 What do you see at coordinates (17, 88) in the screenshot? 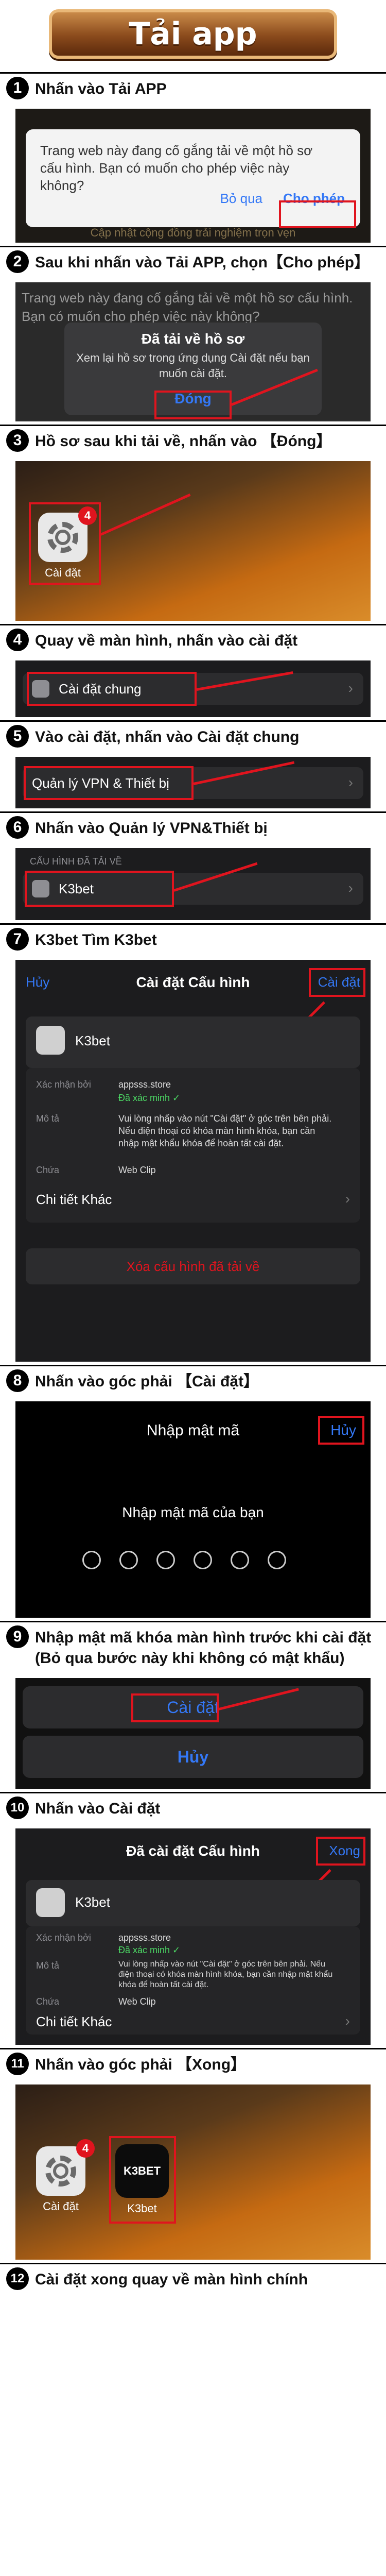
I see `step-number: 1` at bounding box center [17, 88].